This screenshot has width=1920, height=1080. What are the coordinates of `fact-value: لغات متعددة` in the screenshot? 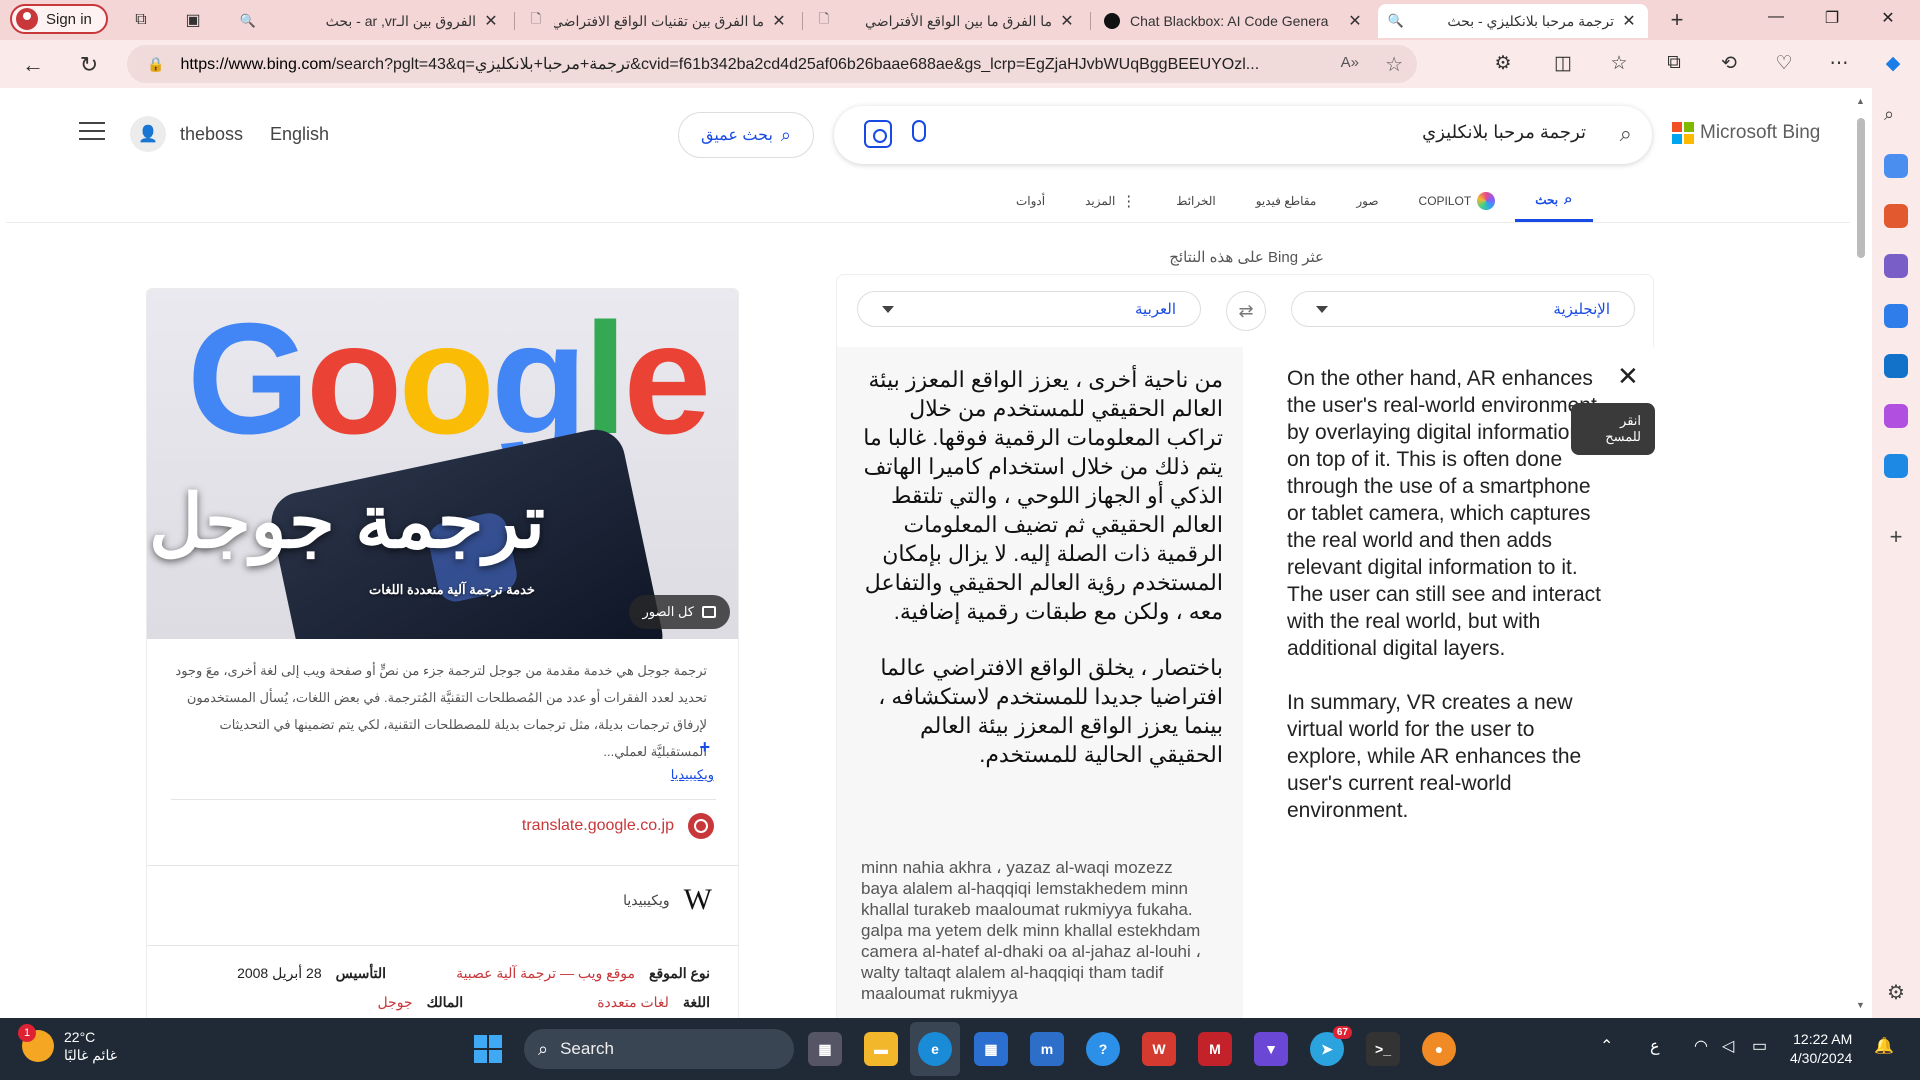 It's located at (633, 1002).